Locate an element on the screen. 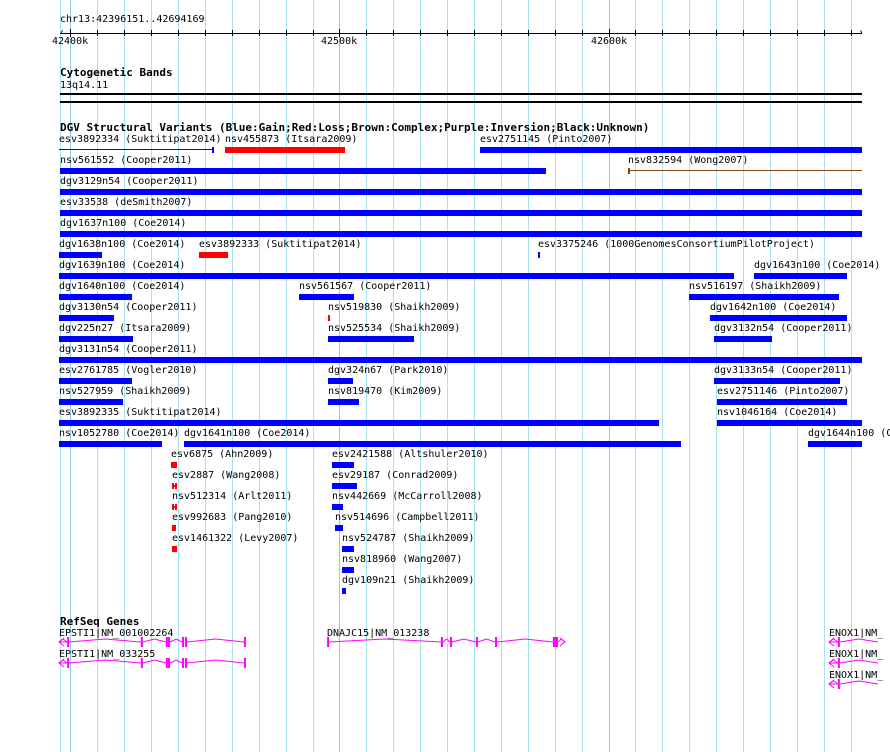  gene-label: EPSTI1|NM_001002264 is located at coordinates (116, 633).